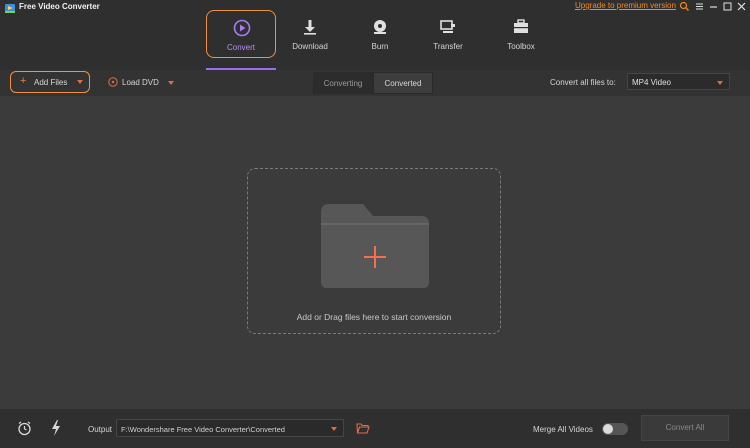  What do you see at coordinates (242, 28) in the screenshot?
I see `convert-play-icon` at bounding box center [242, 28].